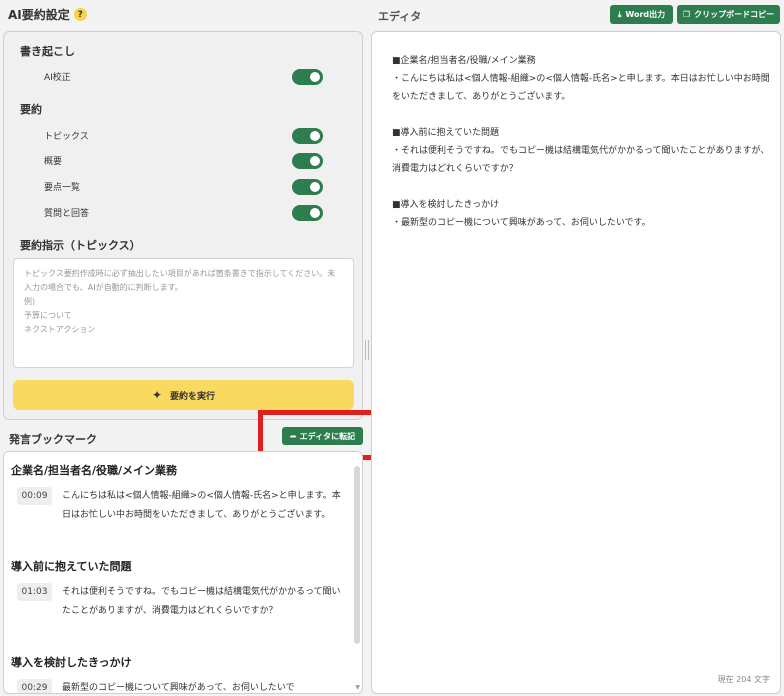 Image resolution: width=784 pixels, height=696 pixels. What do you see at coordinates (400, 16) in the screenshot?
I see `editor-title: エディタ` at bounding box center [400, 16].